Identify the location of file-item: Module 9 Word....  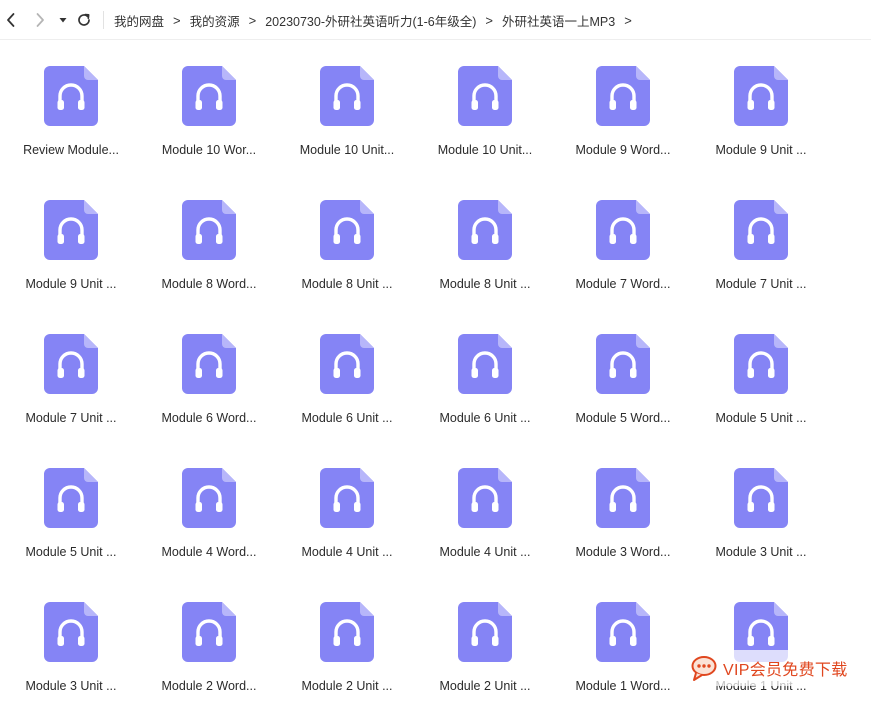
(623, 98).